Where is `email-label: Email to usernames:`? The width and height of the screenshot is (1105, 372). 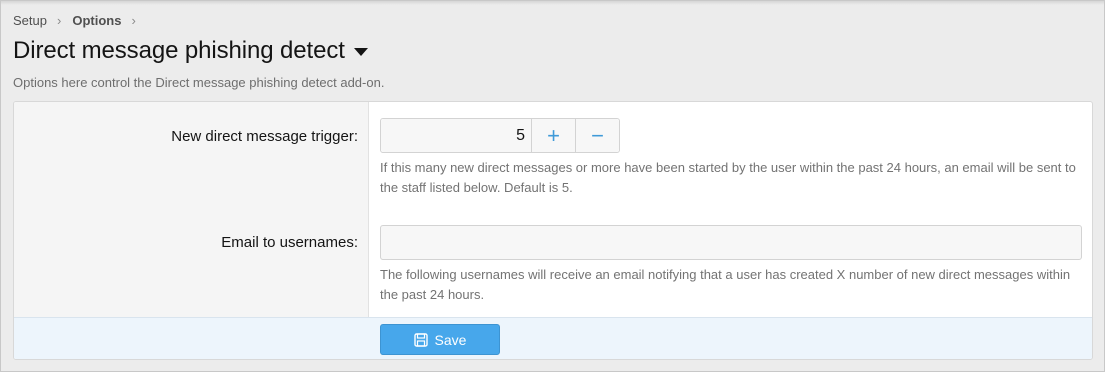
email-label: Email to usernames: is located at coordinates (289, 242).